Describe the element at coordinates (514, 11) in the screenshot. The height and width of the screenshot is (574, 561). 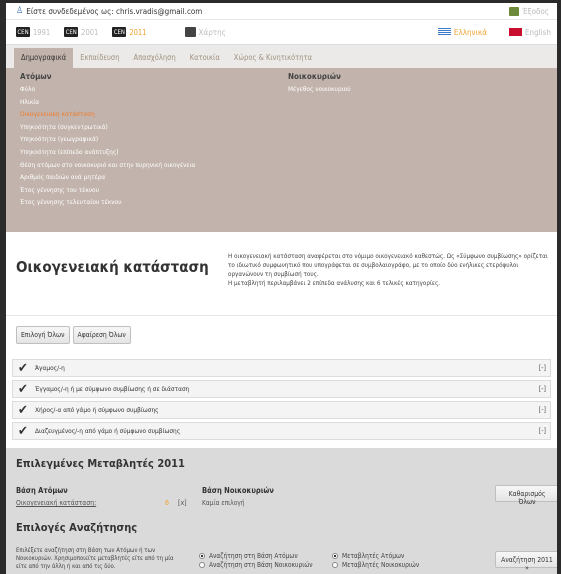
I see `exit-icon` at that location.